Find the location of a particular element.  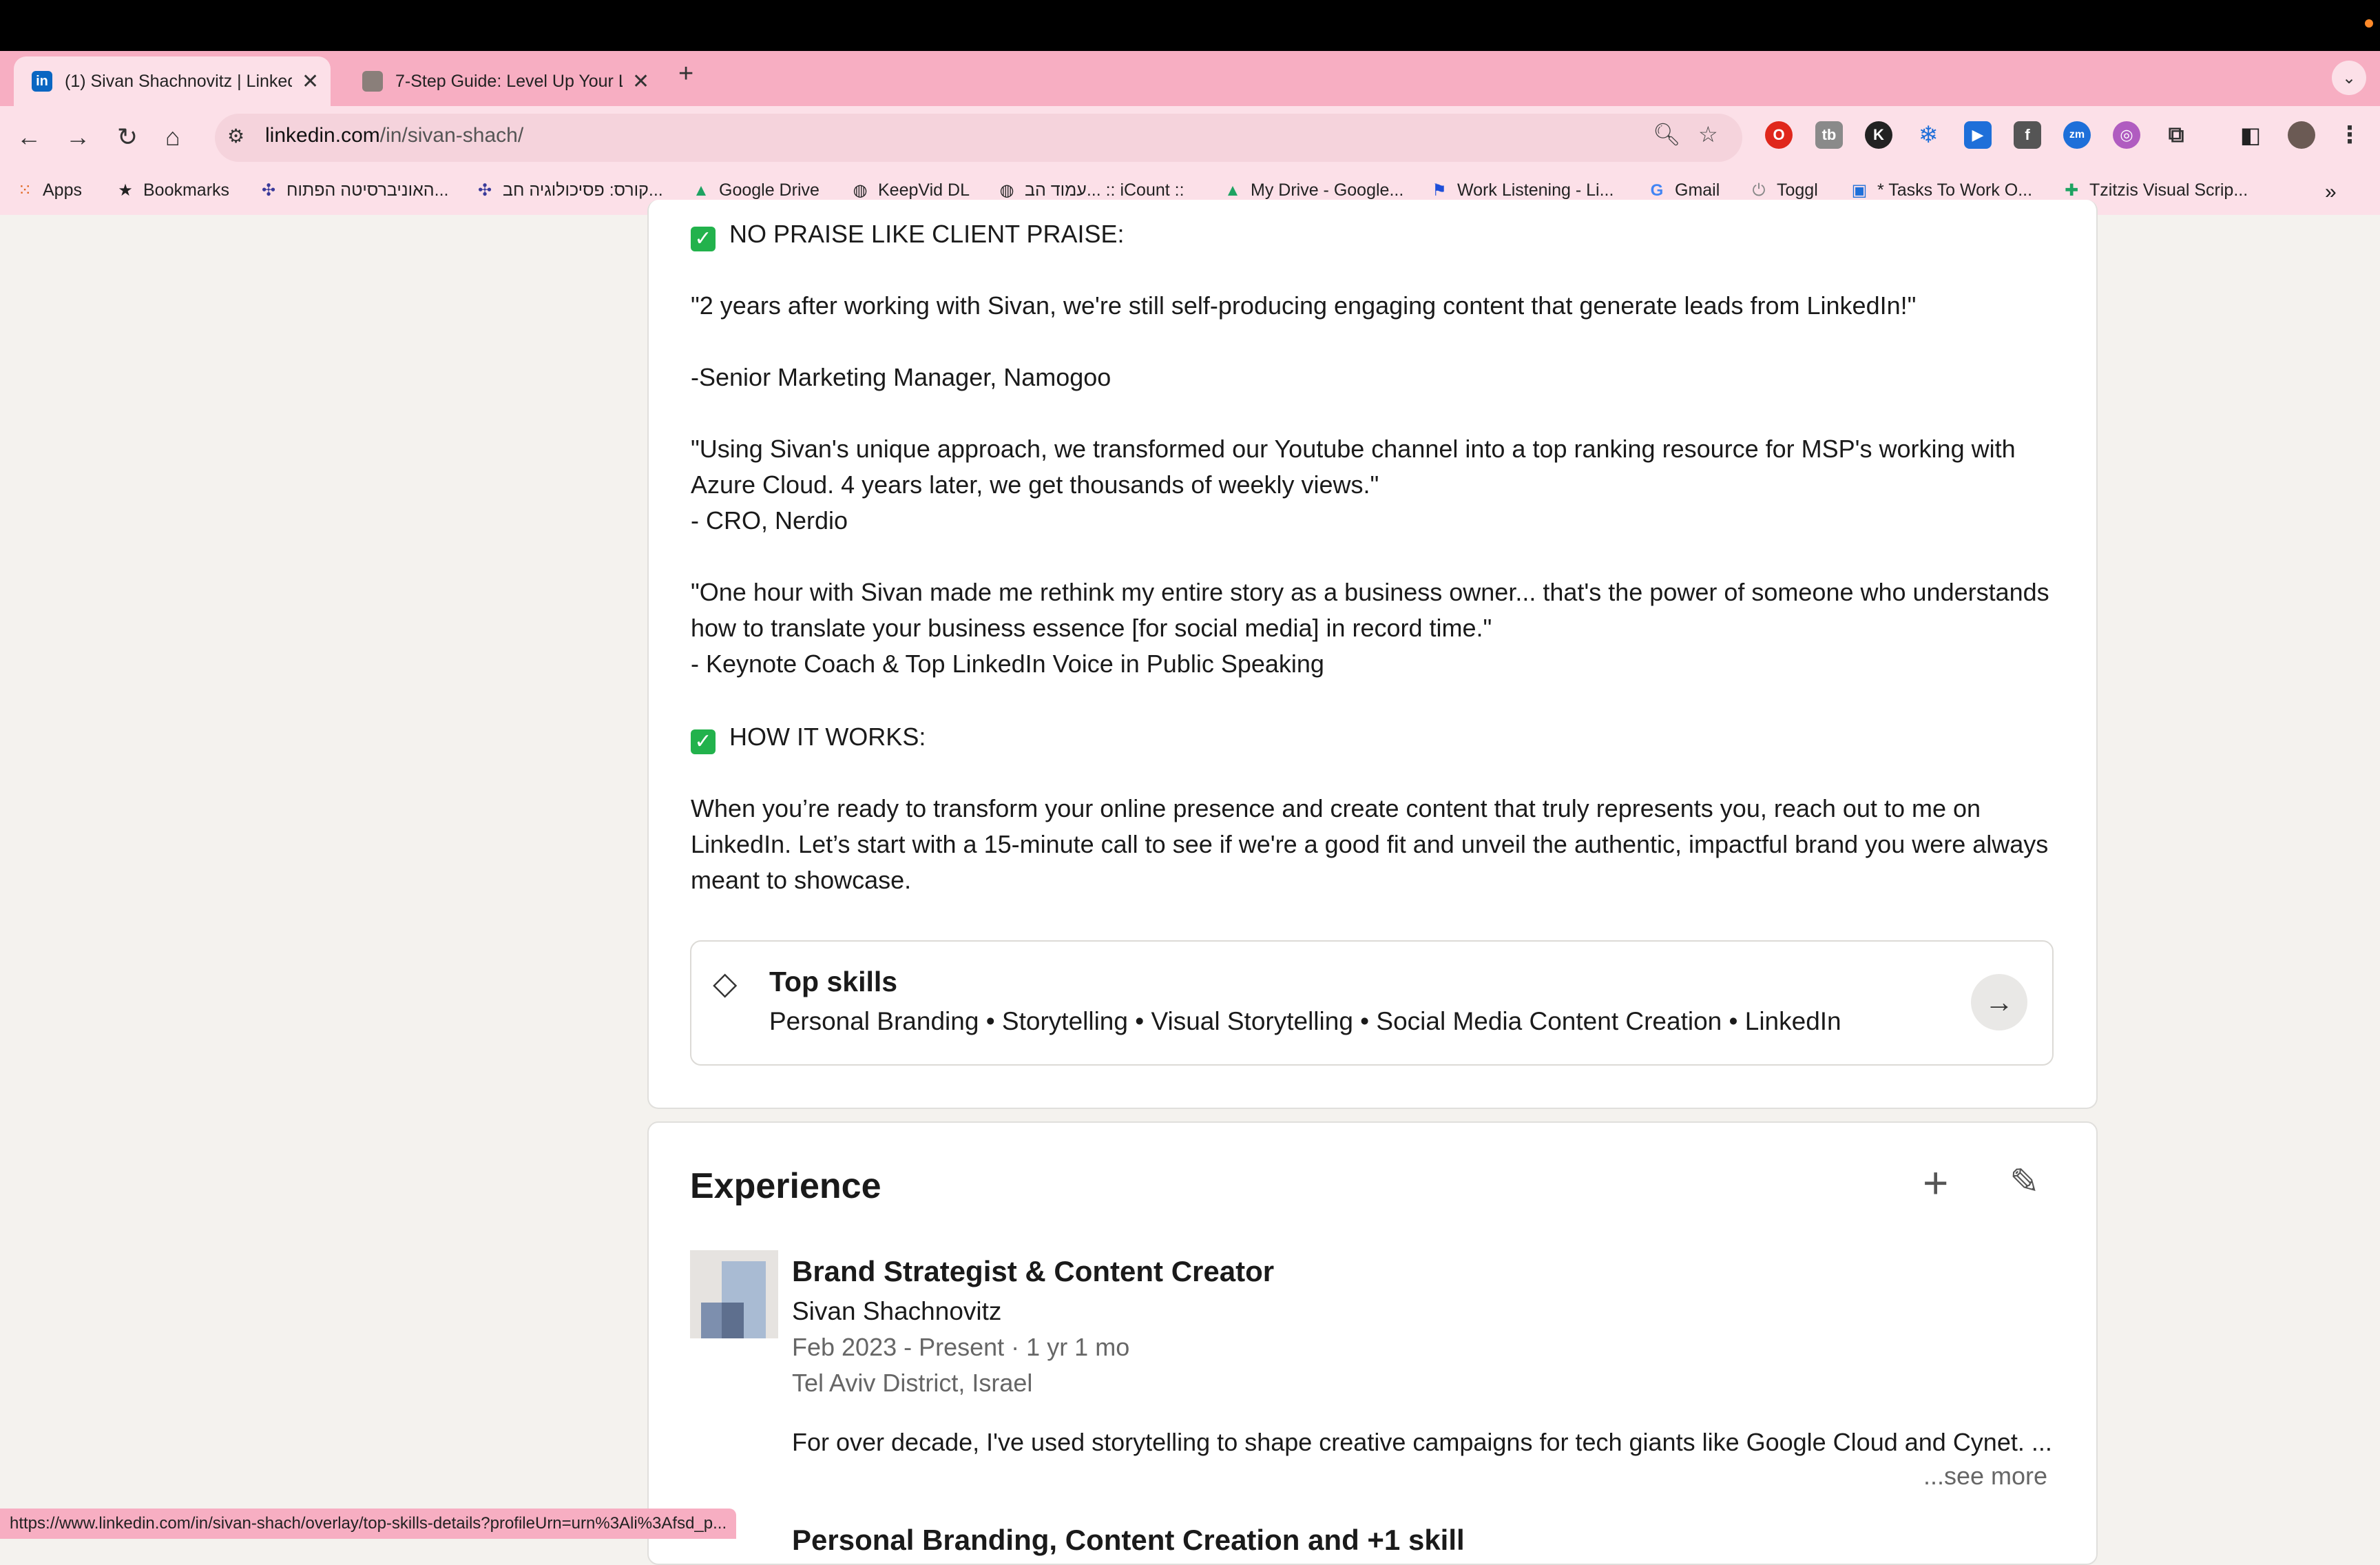

facebook-extension-icon: f is located at coordinates (2027, 135).